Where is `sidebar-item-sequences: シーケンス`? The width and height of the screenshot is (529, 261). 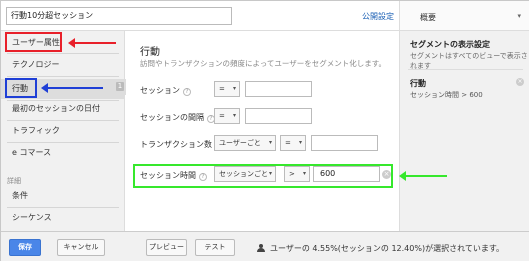
sidebar-item-sequences: シーケンス is located at coordinates (63, 218).